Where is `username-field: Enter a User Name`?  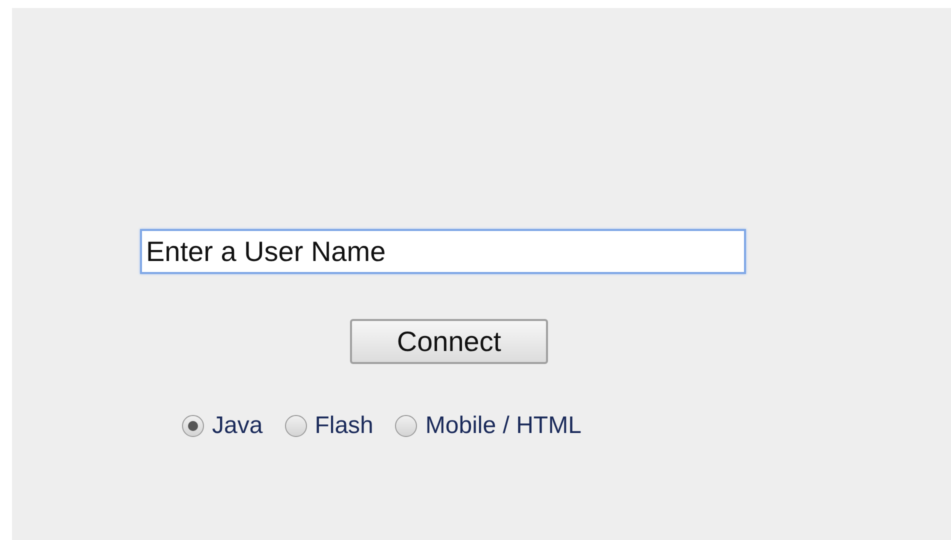
username-field: Enter a User Name is located at coordinates (443, 251).